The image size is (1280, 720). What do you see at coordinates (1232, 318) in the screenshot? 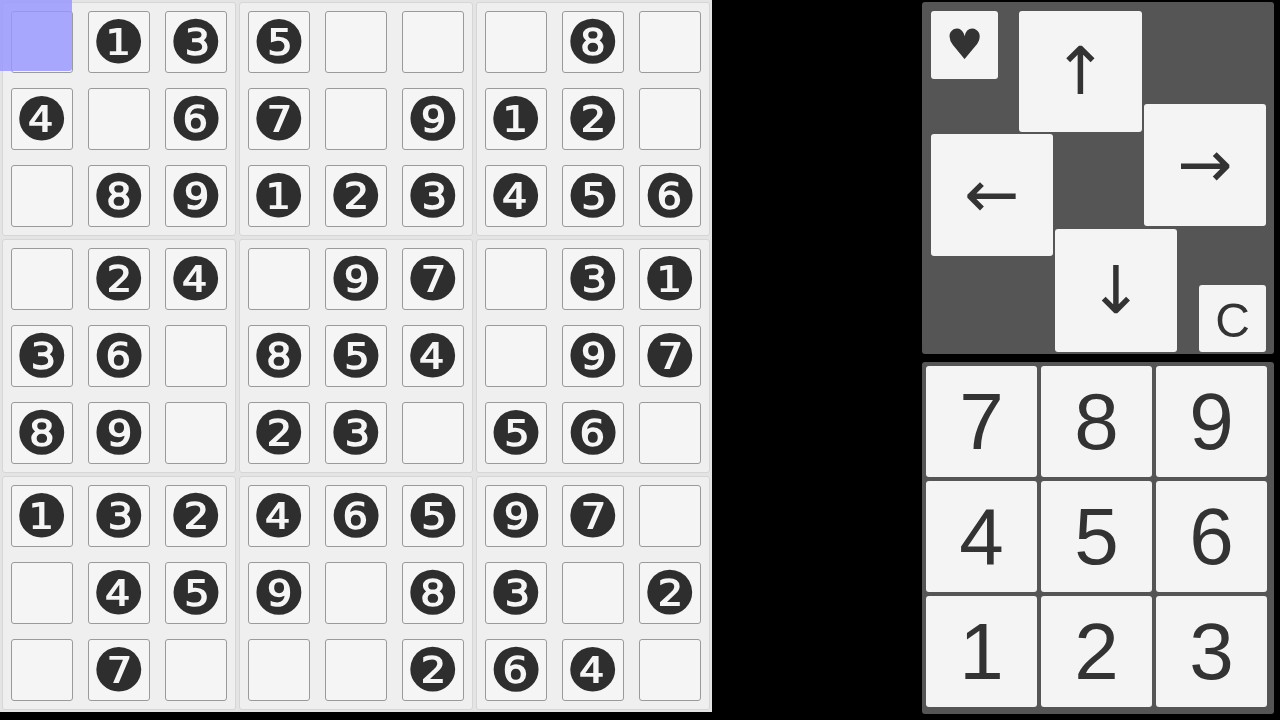
I see `c-key: C` at bounding box center [1232, 318].